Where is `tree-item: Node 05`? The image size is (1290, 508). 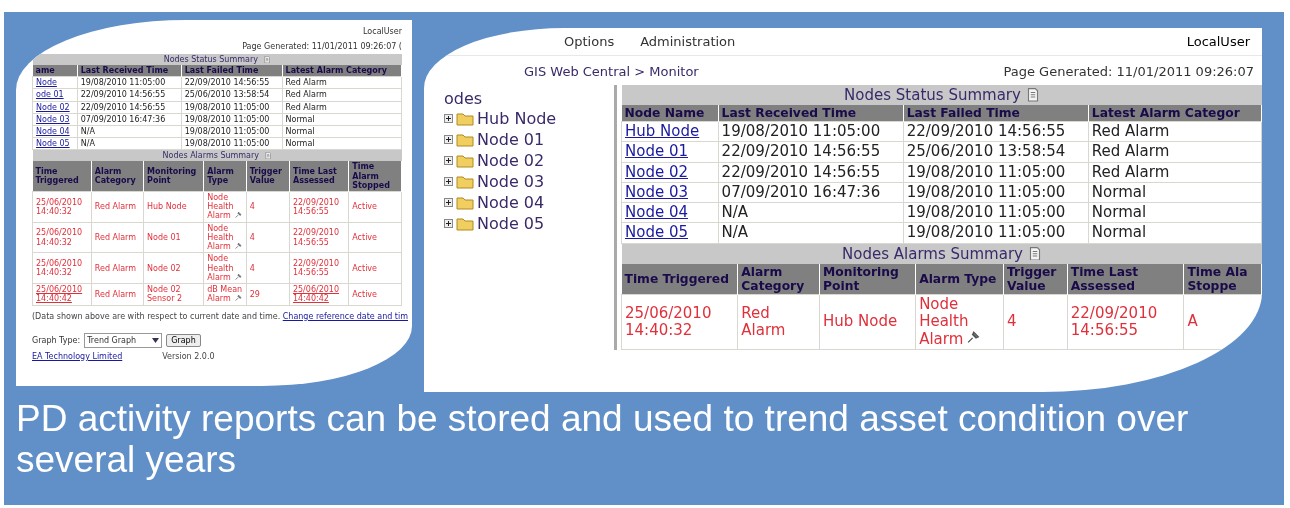 tree-item: Node 05 is located at coordinates (511, 223).